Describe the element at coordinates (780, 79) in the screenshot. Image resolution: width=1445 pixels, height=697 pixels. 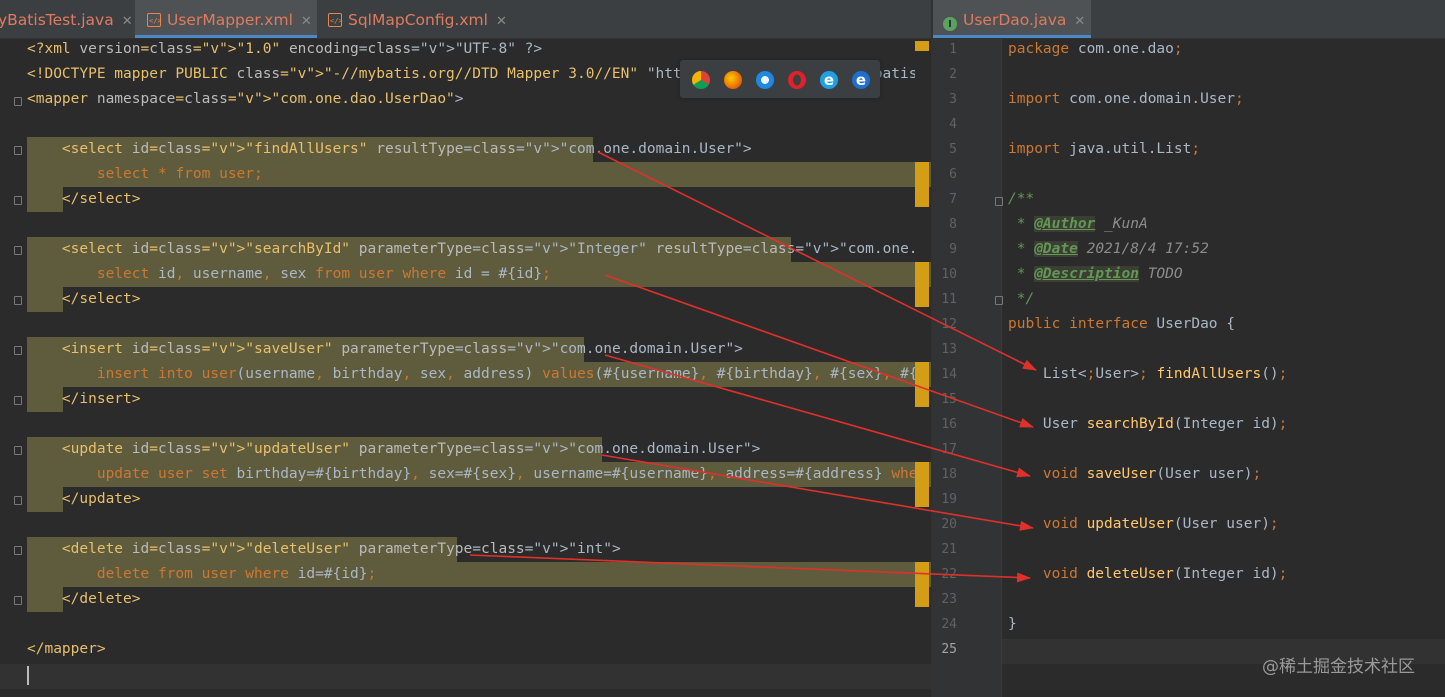
I see `browser-preview-bar: e e` at that location.